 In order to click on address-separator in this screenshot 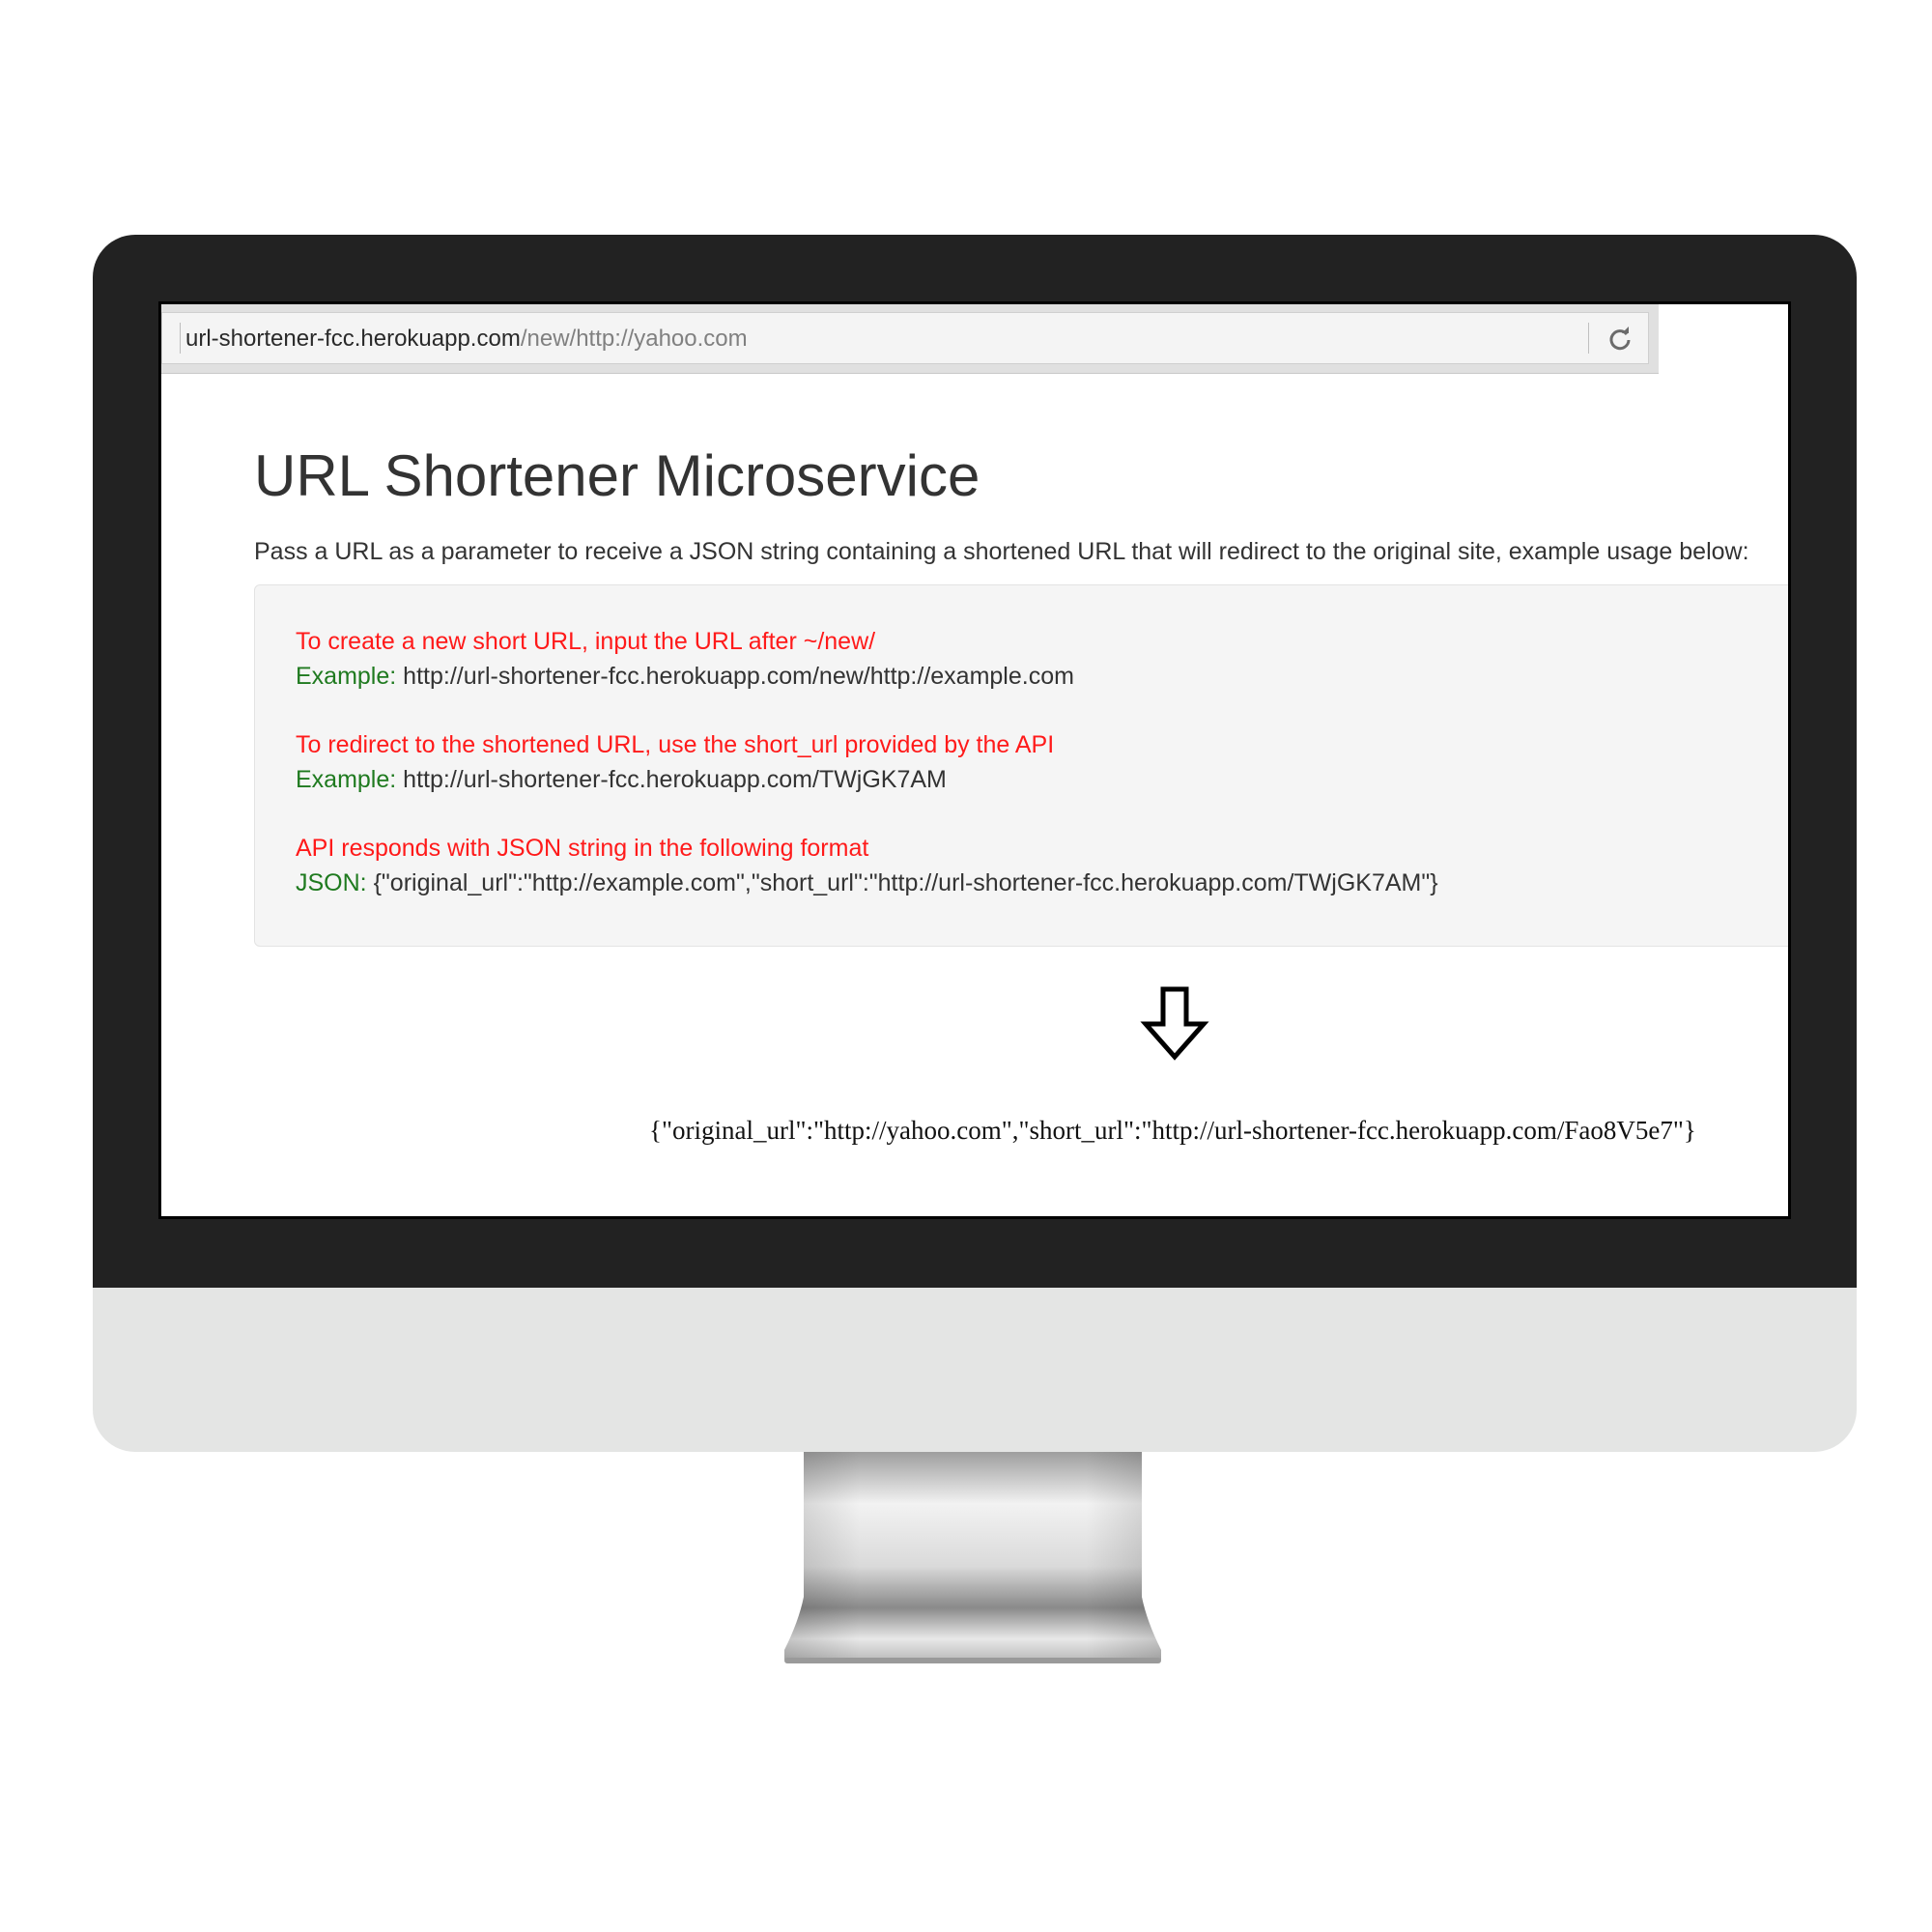, I will do `click(180, 338)`.